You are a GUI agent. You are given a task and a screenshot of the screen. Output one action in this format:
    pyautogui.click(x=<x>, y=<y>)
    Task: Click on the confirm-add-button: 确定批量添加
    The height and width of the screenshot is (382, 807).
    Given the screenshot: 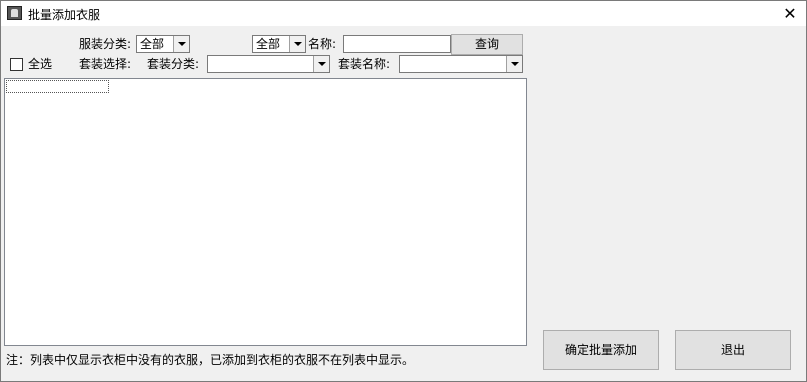 What is the action you would take?
    pyautogui.click(x=601, y=350)
    